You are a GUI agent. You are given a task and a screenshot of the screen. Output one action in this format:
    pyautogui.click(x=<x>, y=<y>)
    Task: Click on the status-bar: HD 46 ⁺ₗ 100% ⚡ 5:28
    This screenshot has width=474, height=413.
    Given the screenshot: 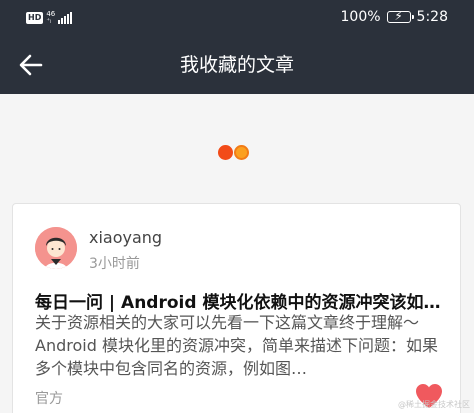 What is the action you would take?
    pyautogui.click(x=237, y=18)
    